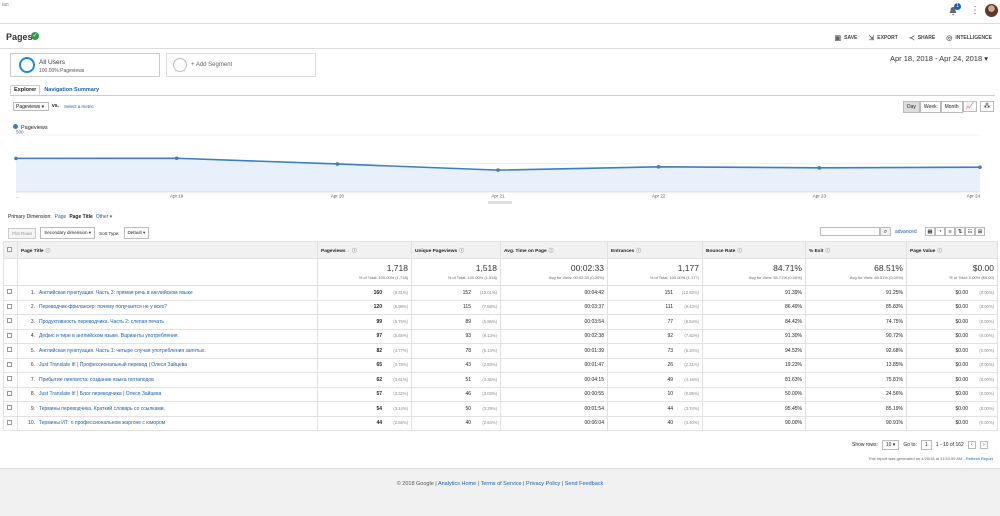  I want to click on term-cloud-view-icon: ☷, so click(970, 231).